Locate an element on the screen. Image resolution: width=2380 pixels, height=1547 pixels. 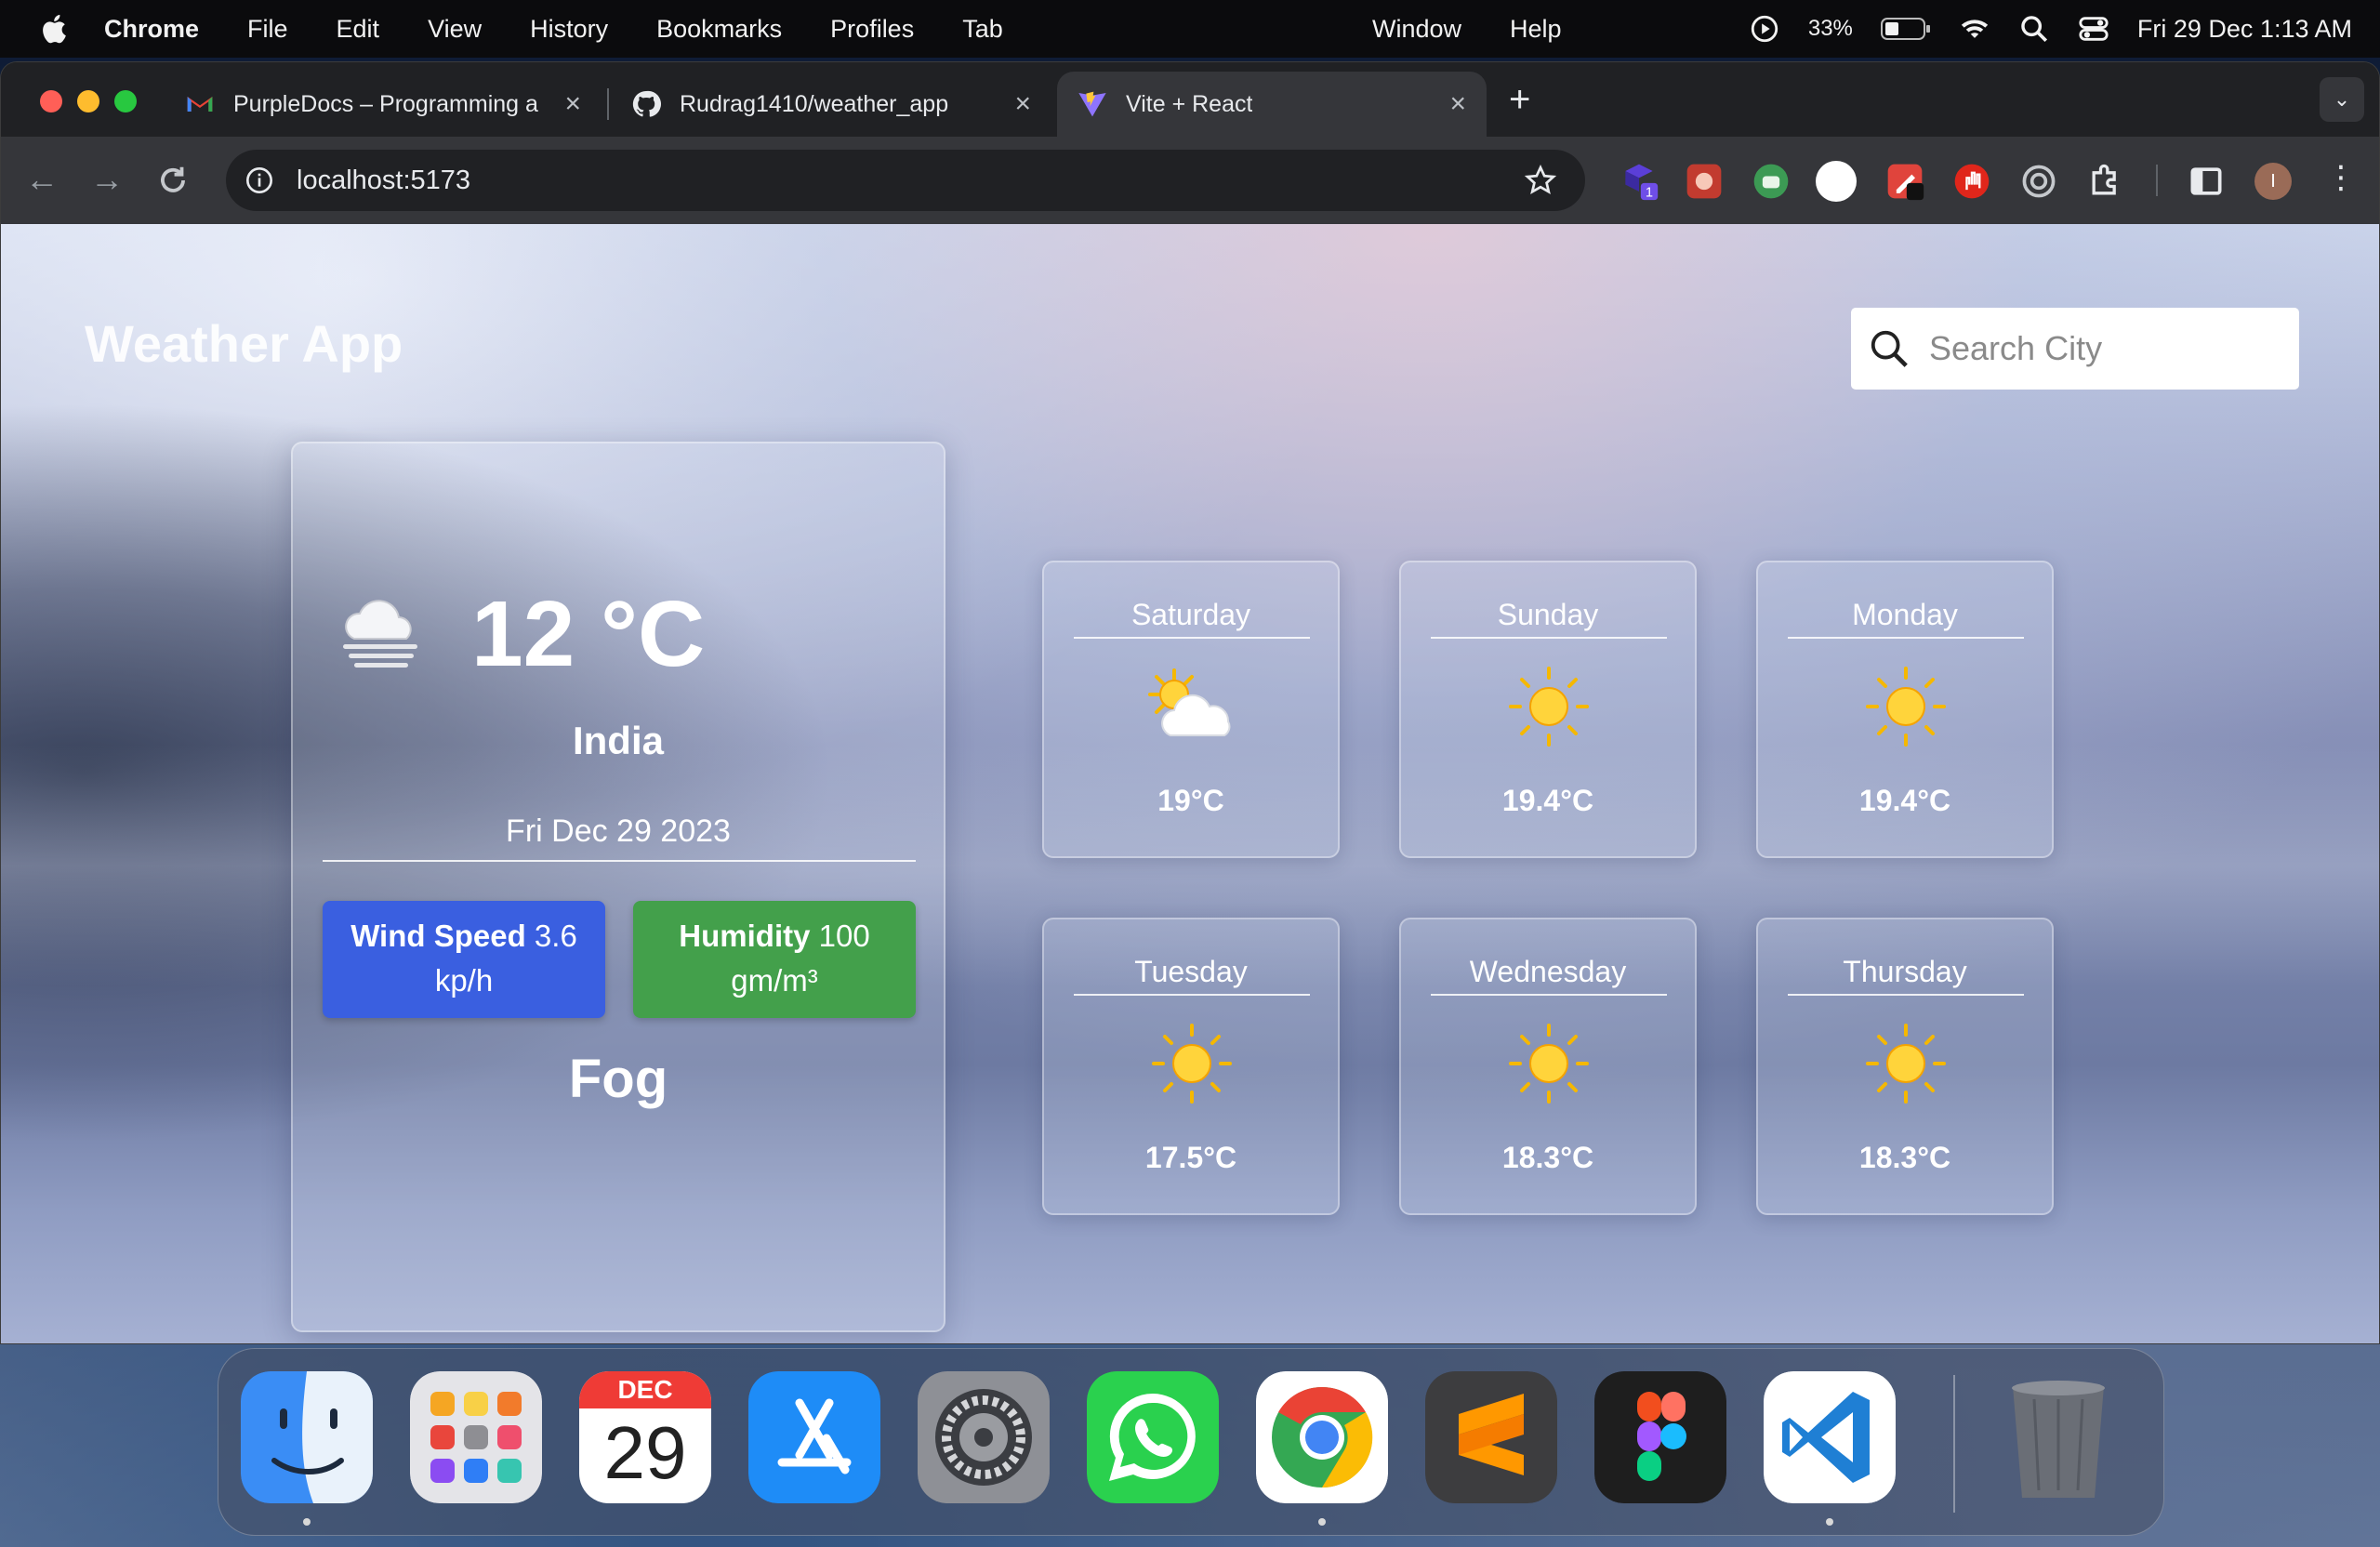
menu-profiles: Profiles is located at coordinates (872, 29).